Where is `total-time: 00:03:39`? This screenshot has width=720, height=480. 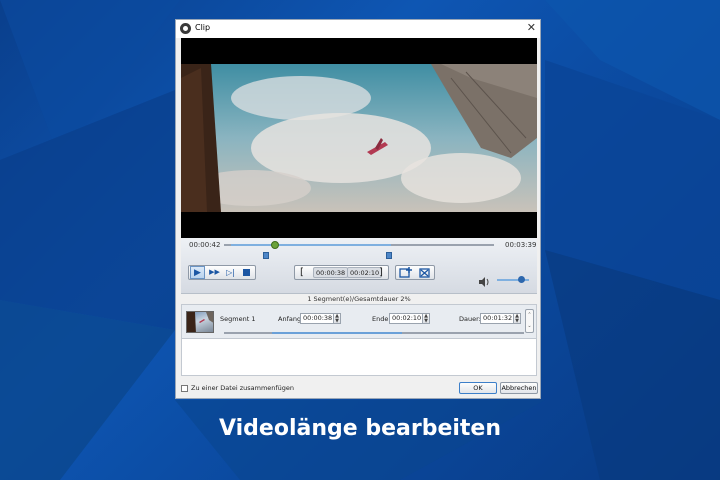 total-time: 00:03:39 is located at coordinates (521, 245).